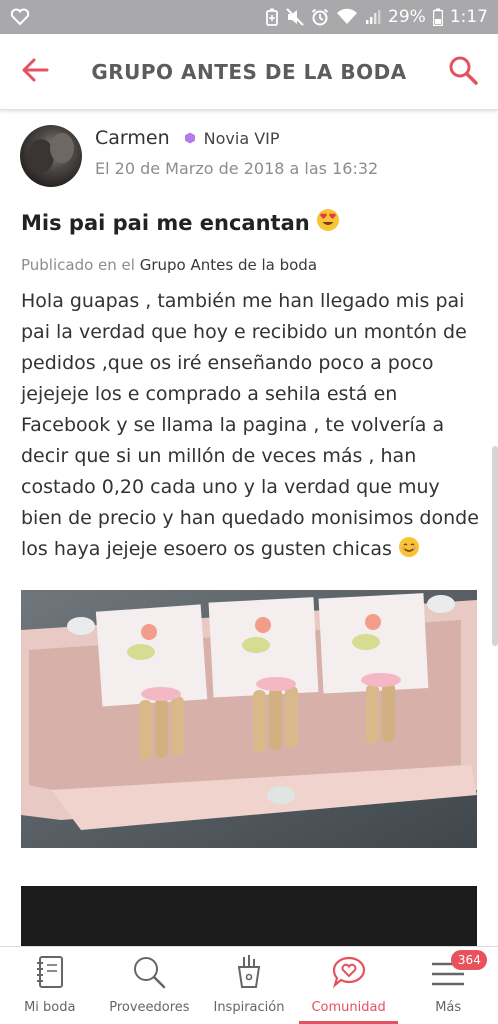  What do you see at coordinates (149, 1007) in the screenshot?
I see `nav-label: Proveedores` at bounding box center [149, 1007].